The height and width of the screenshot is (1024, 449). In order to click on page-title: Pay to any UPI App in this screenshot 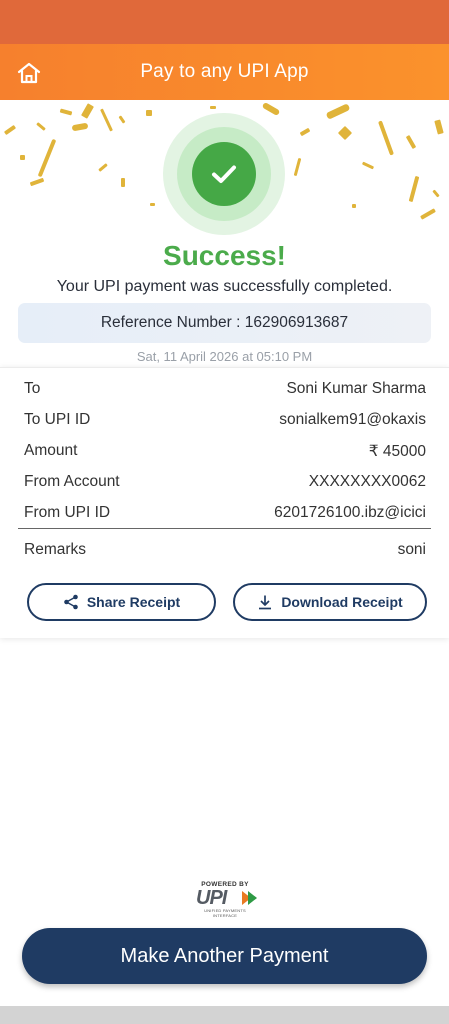, I will do `click(224, 71)`.